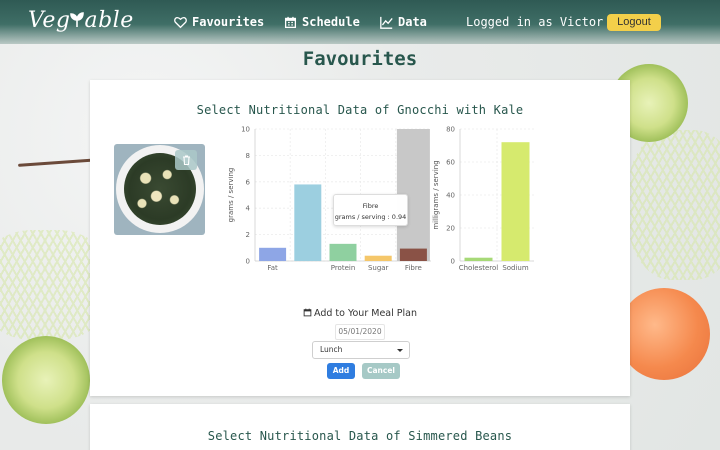 The height and width of the screenshot is (450, 720). Describe the element at coordinates (245, 130) in the screenshot. I see `y-tick-label: 10` at that location.